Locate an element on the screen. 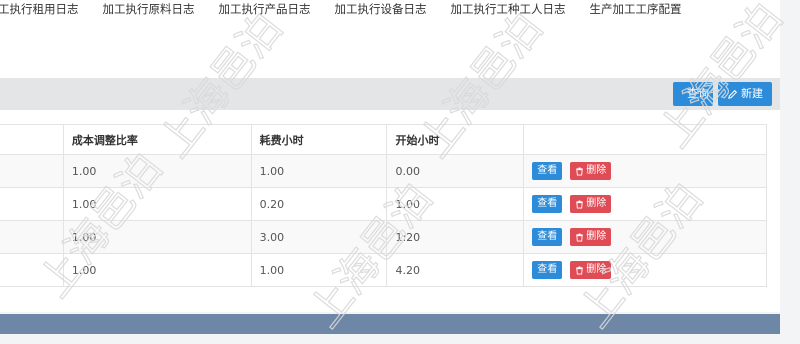 The image size is (800, 344). tab-product-log: 加工执行产品日志 is located at coordinates (277, 11).